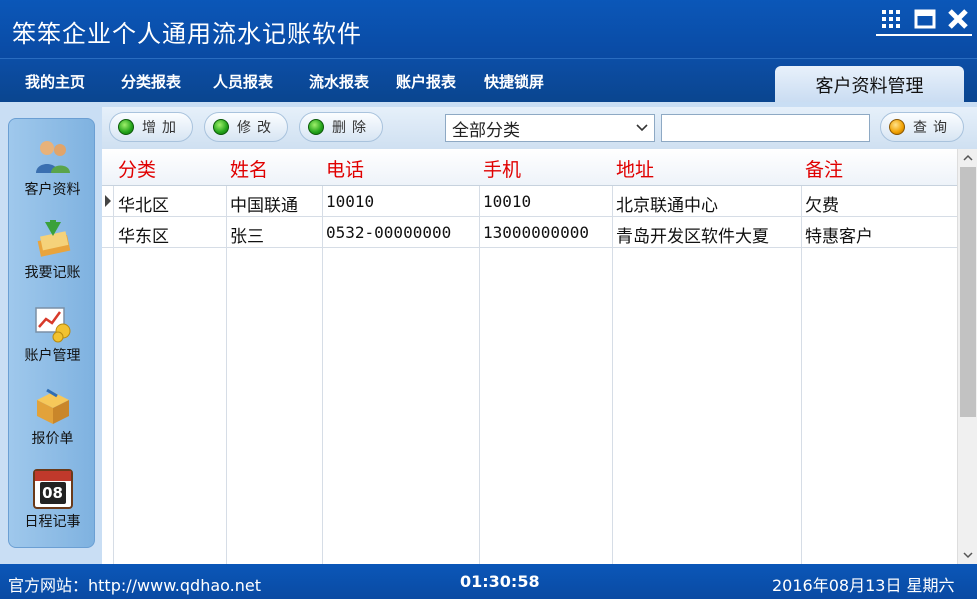 This screenshot has width=977, height=599. I want to click on sidebar-item-label: 我要记账, so click(52, 273).